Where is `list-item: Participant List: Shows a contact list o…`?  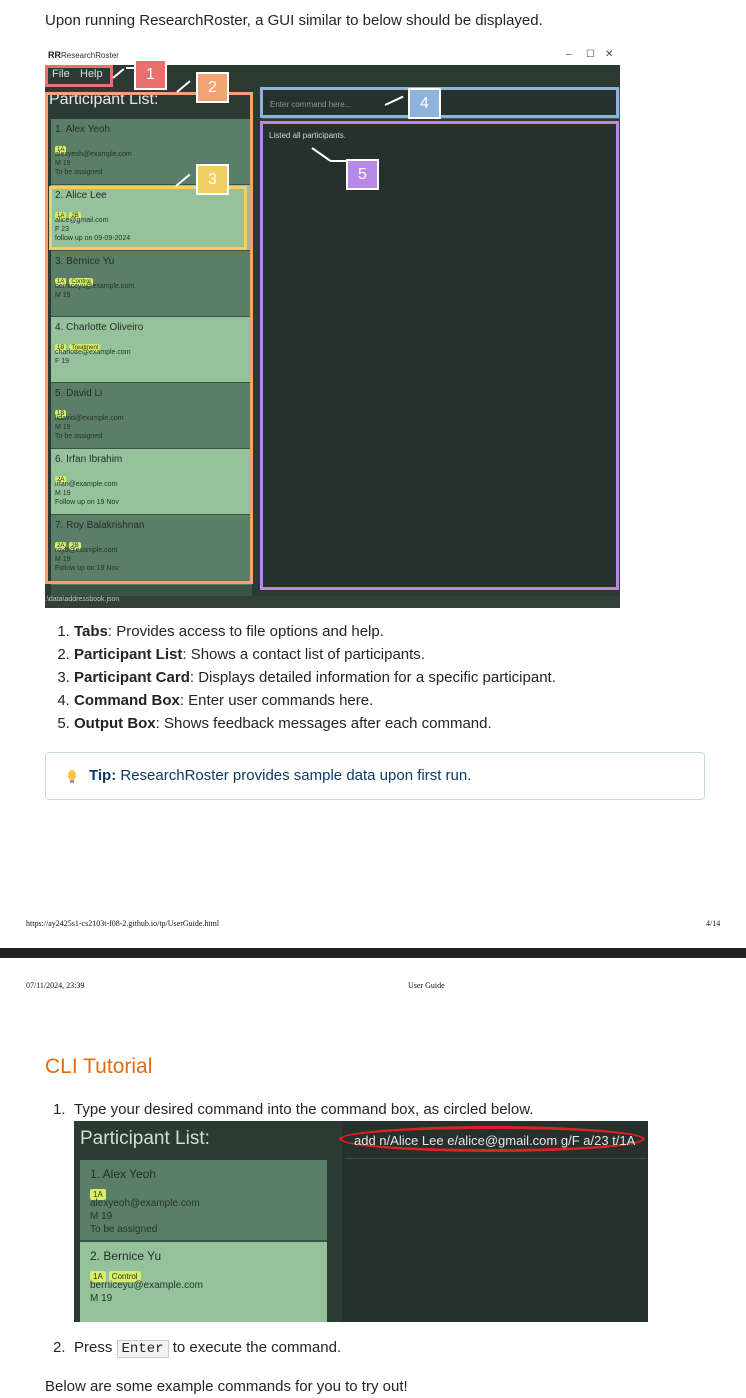 list-item: Participant List: Shows a contact list o… is located at coordinates (315, 654).